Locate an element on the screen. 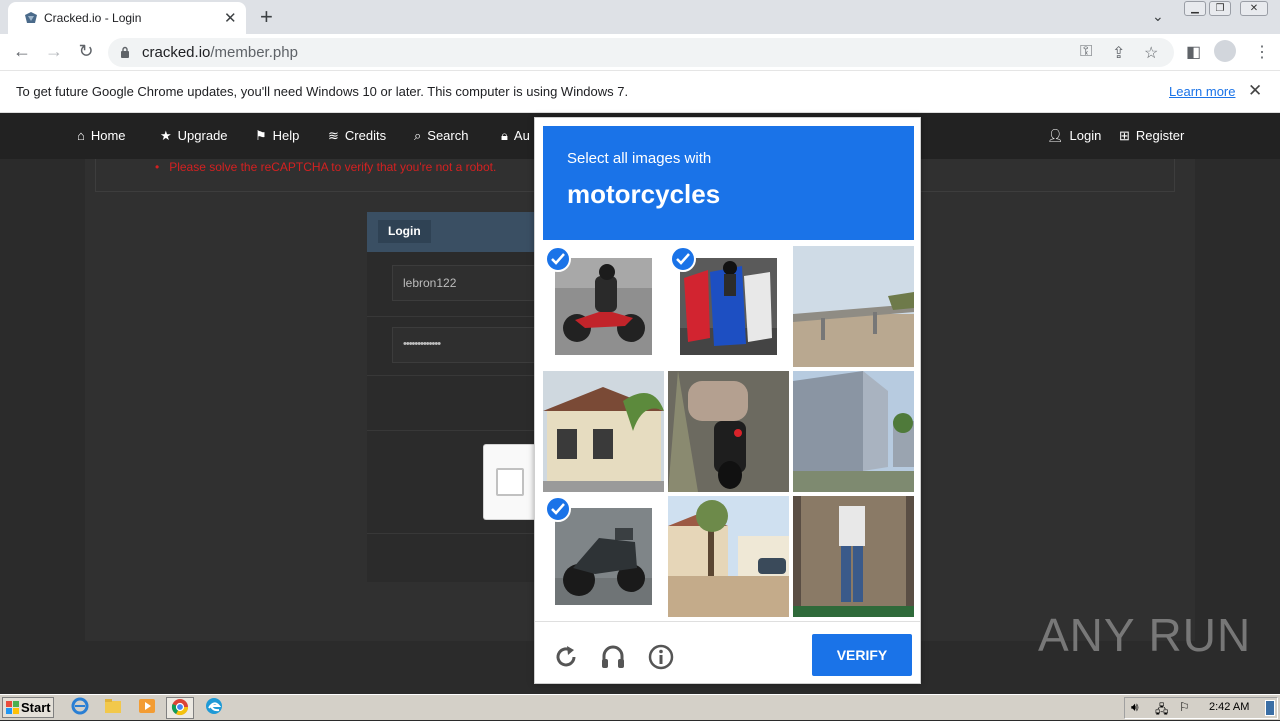 This screenshot has width=1280, height=721. nav-home: ⌂ Home is located at coordinates (101, 135).